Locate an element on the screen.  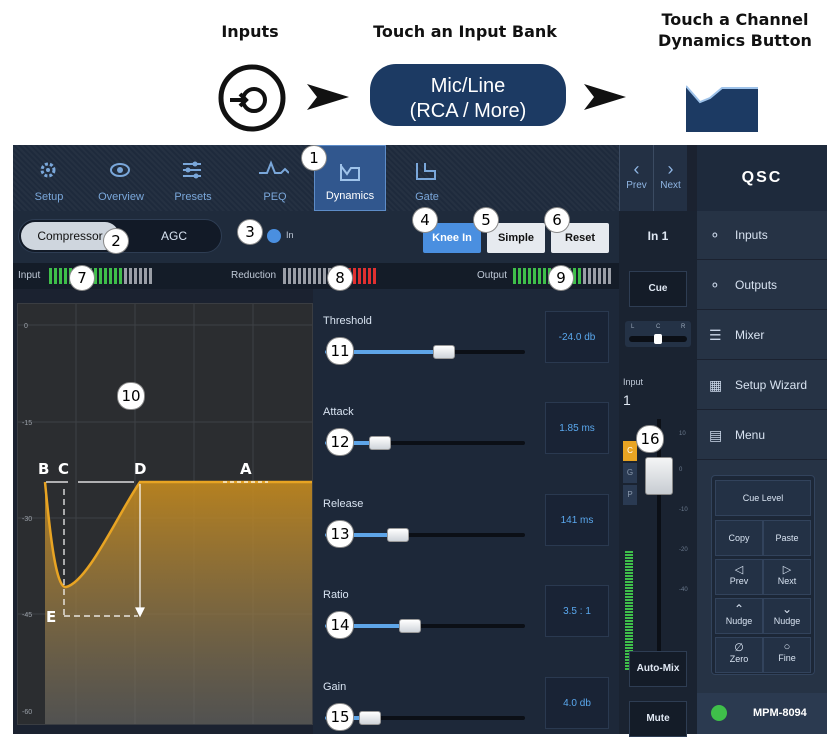
callout-1: 1 is located at coordinates (314, 158).